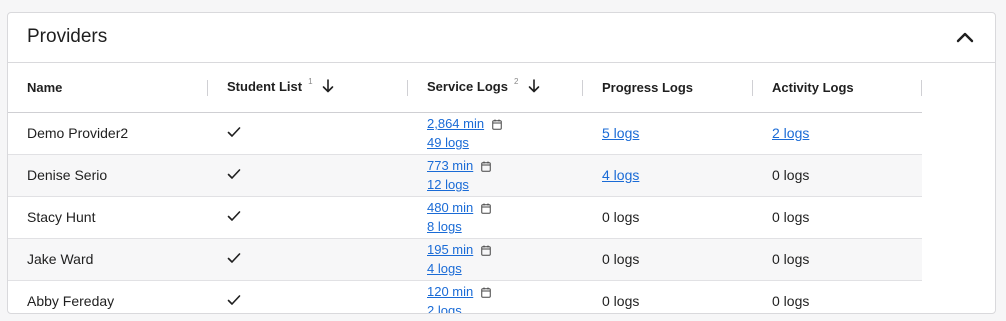  Describe the element at coordinates (450, 291) in the screenshot. I see `service-minutes-link: 120 min` at that location.